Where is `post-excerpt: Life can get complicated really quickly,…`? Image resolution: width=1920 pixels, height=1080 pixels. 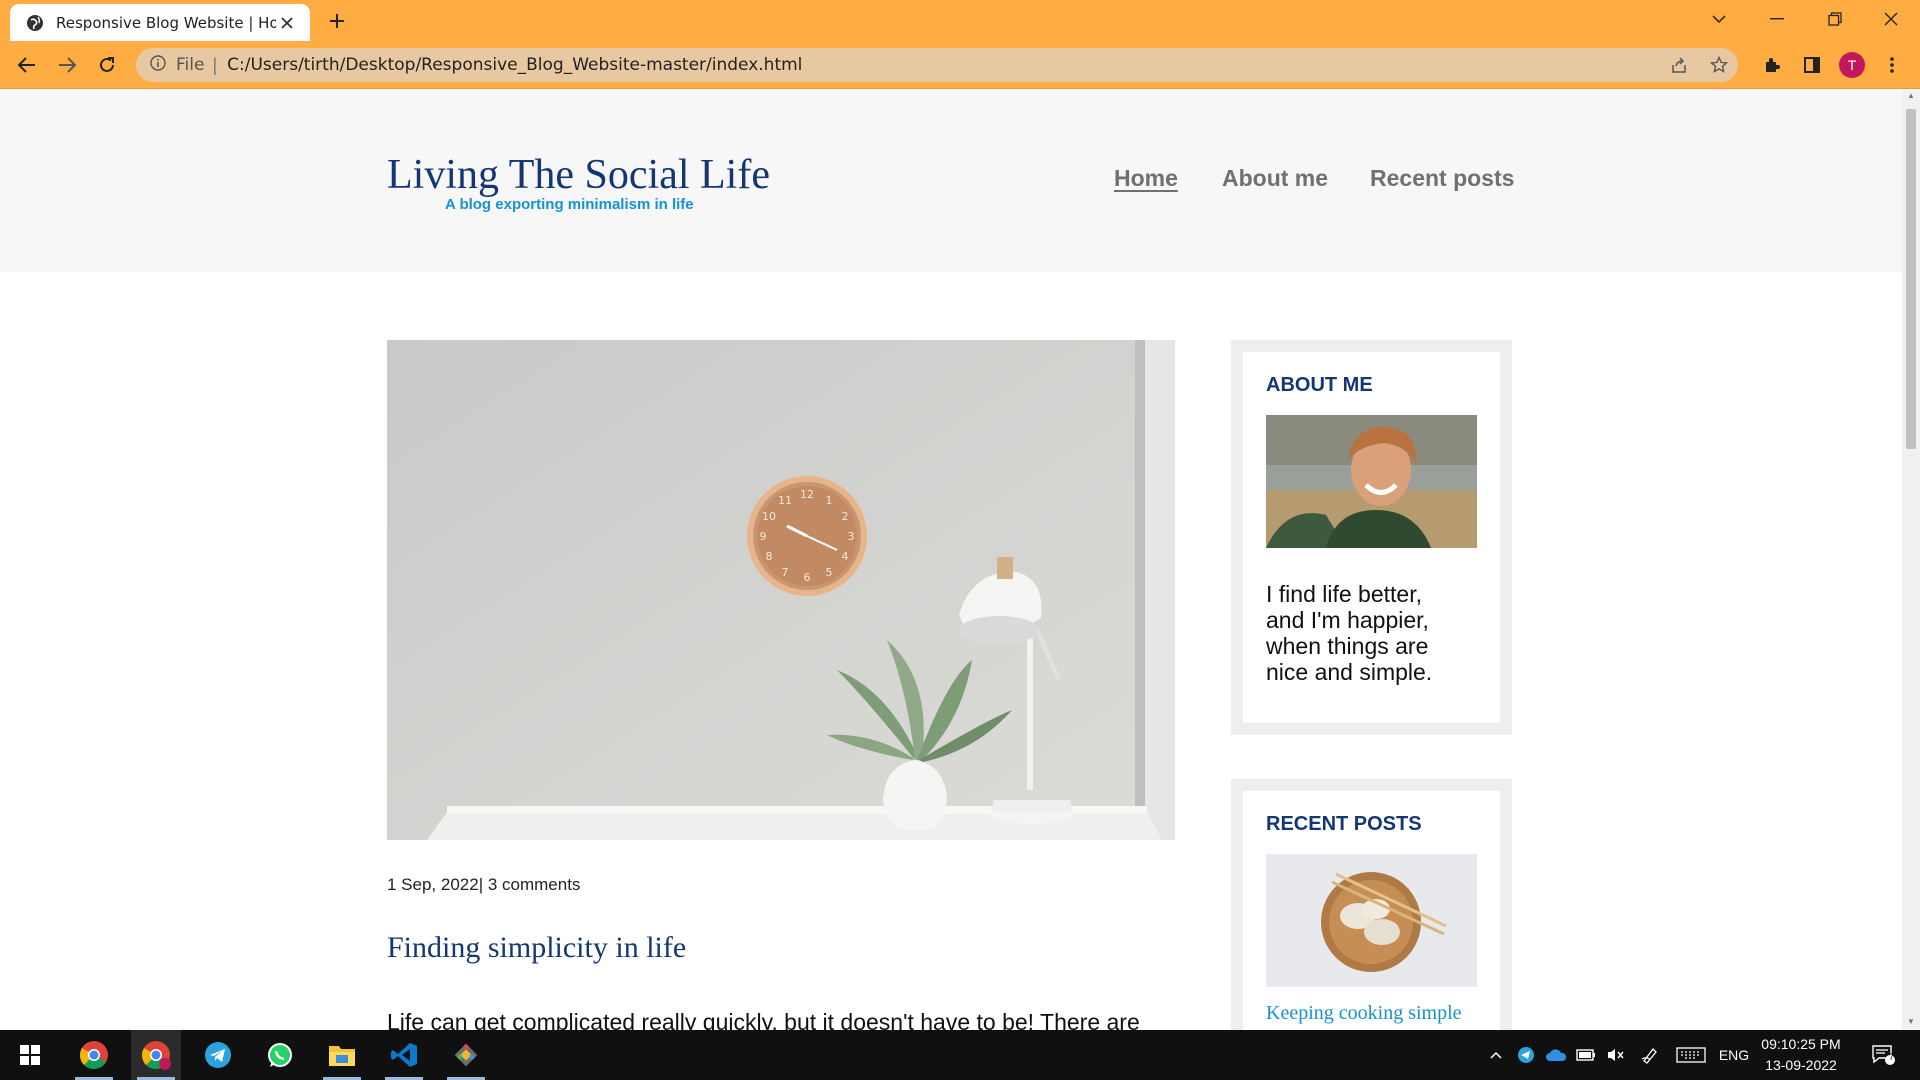
post-excerpt: Life can get complicated really quickly,… is located at coordinates (763, 1019).